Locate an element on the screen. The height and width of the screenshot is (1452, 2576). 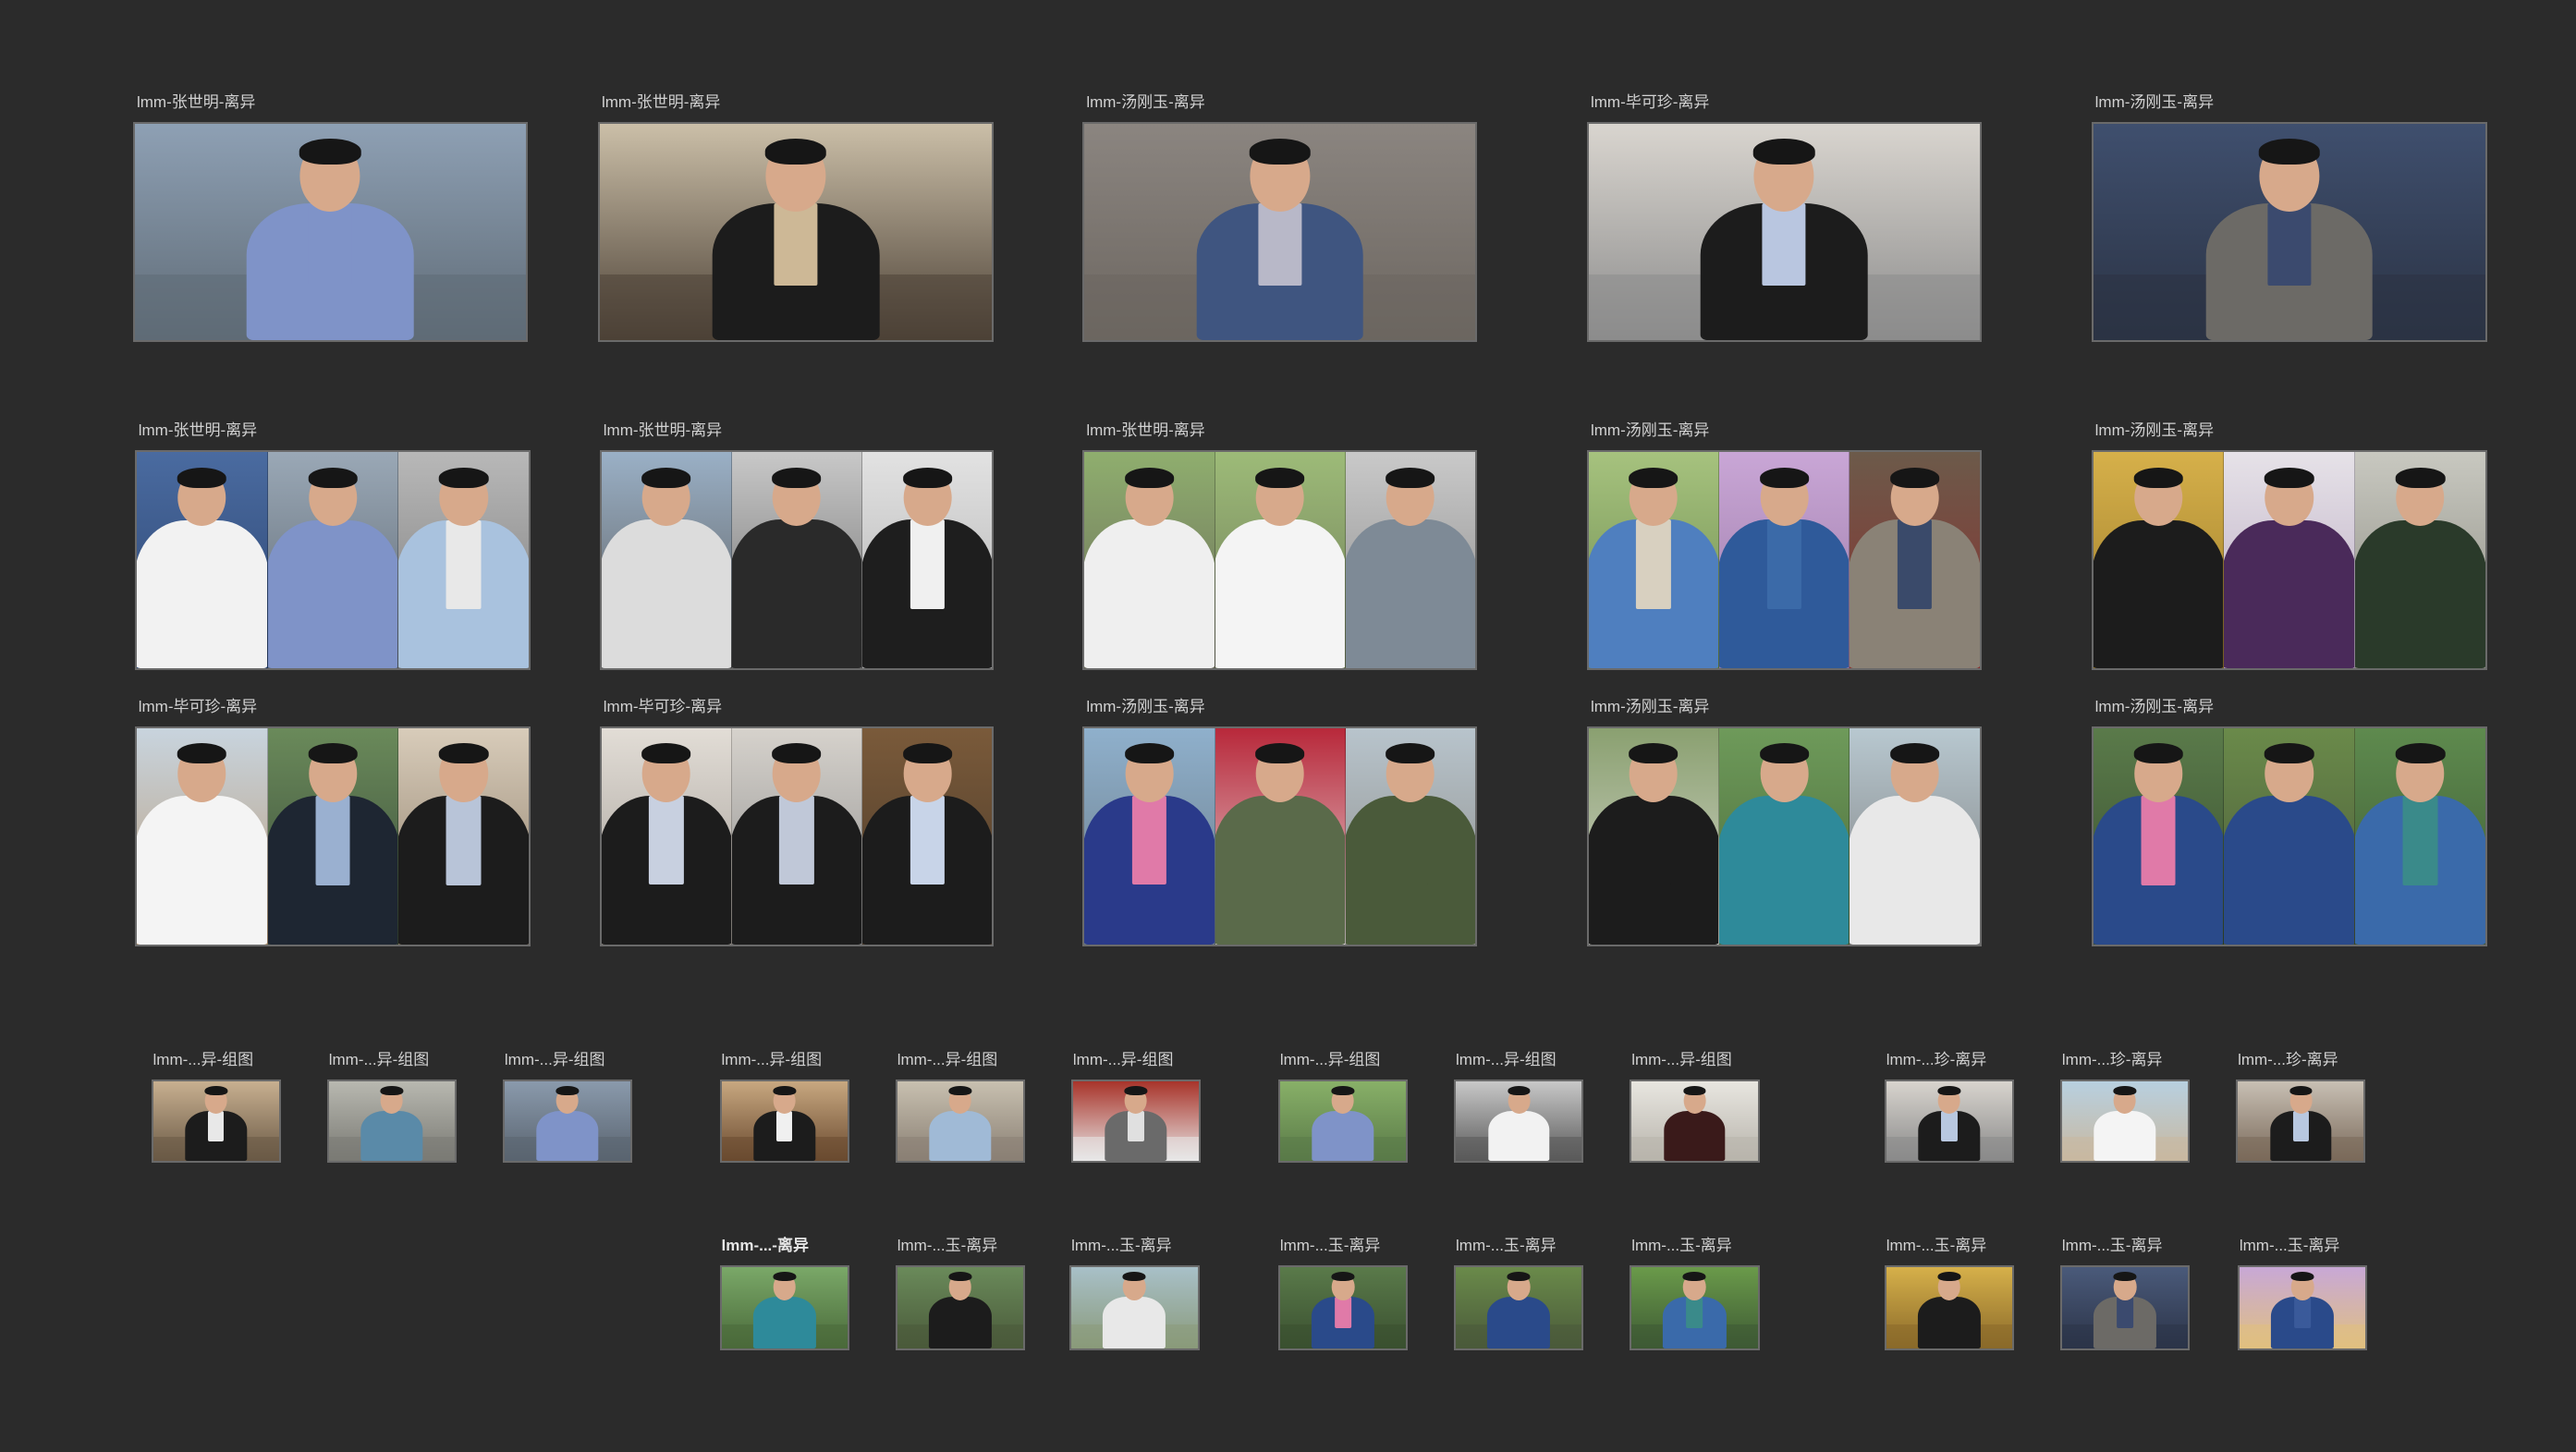
frame-label: lmm-...-离异 is located at coordinates (765, 1246).